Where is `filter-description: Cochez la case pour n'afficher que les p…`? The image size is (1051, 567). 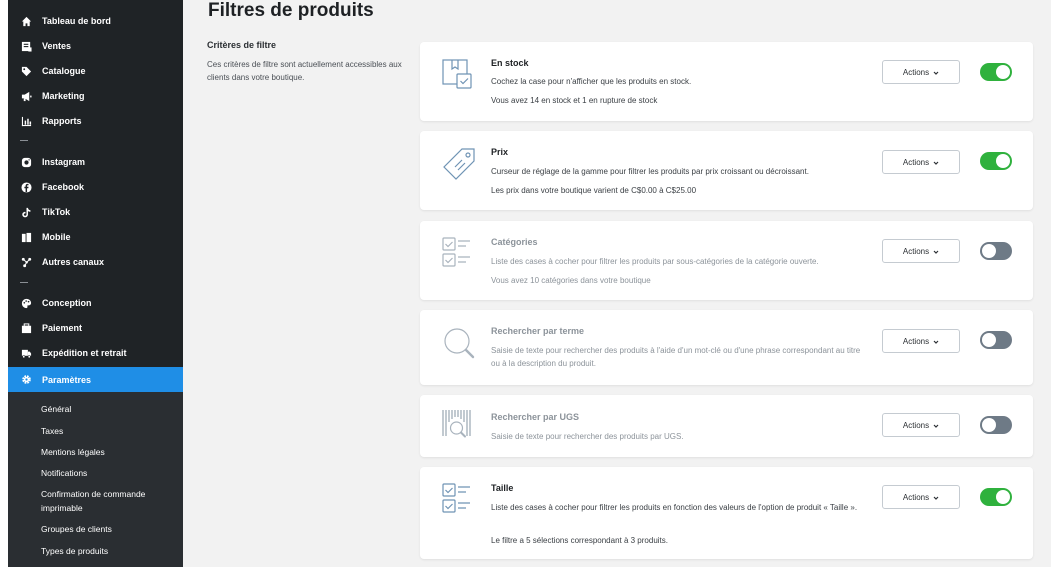 filter-description: Cochez la case pour n'afficher que les p… is located at coordinates (591, 81).